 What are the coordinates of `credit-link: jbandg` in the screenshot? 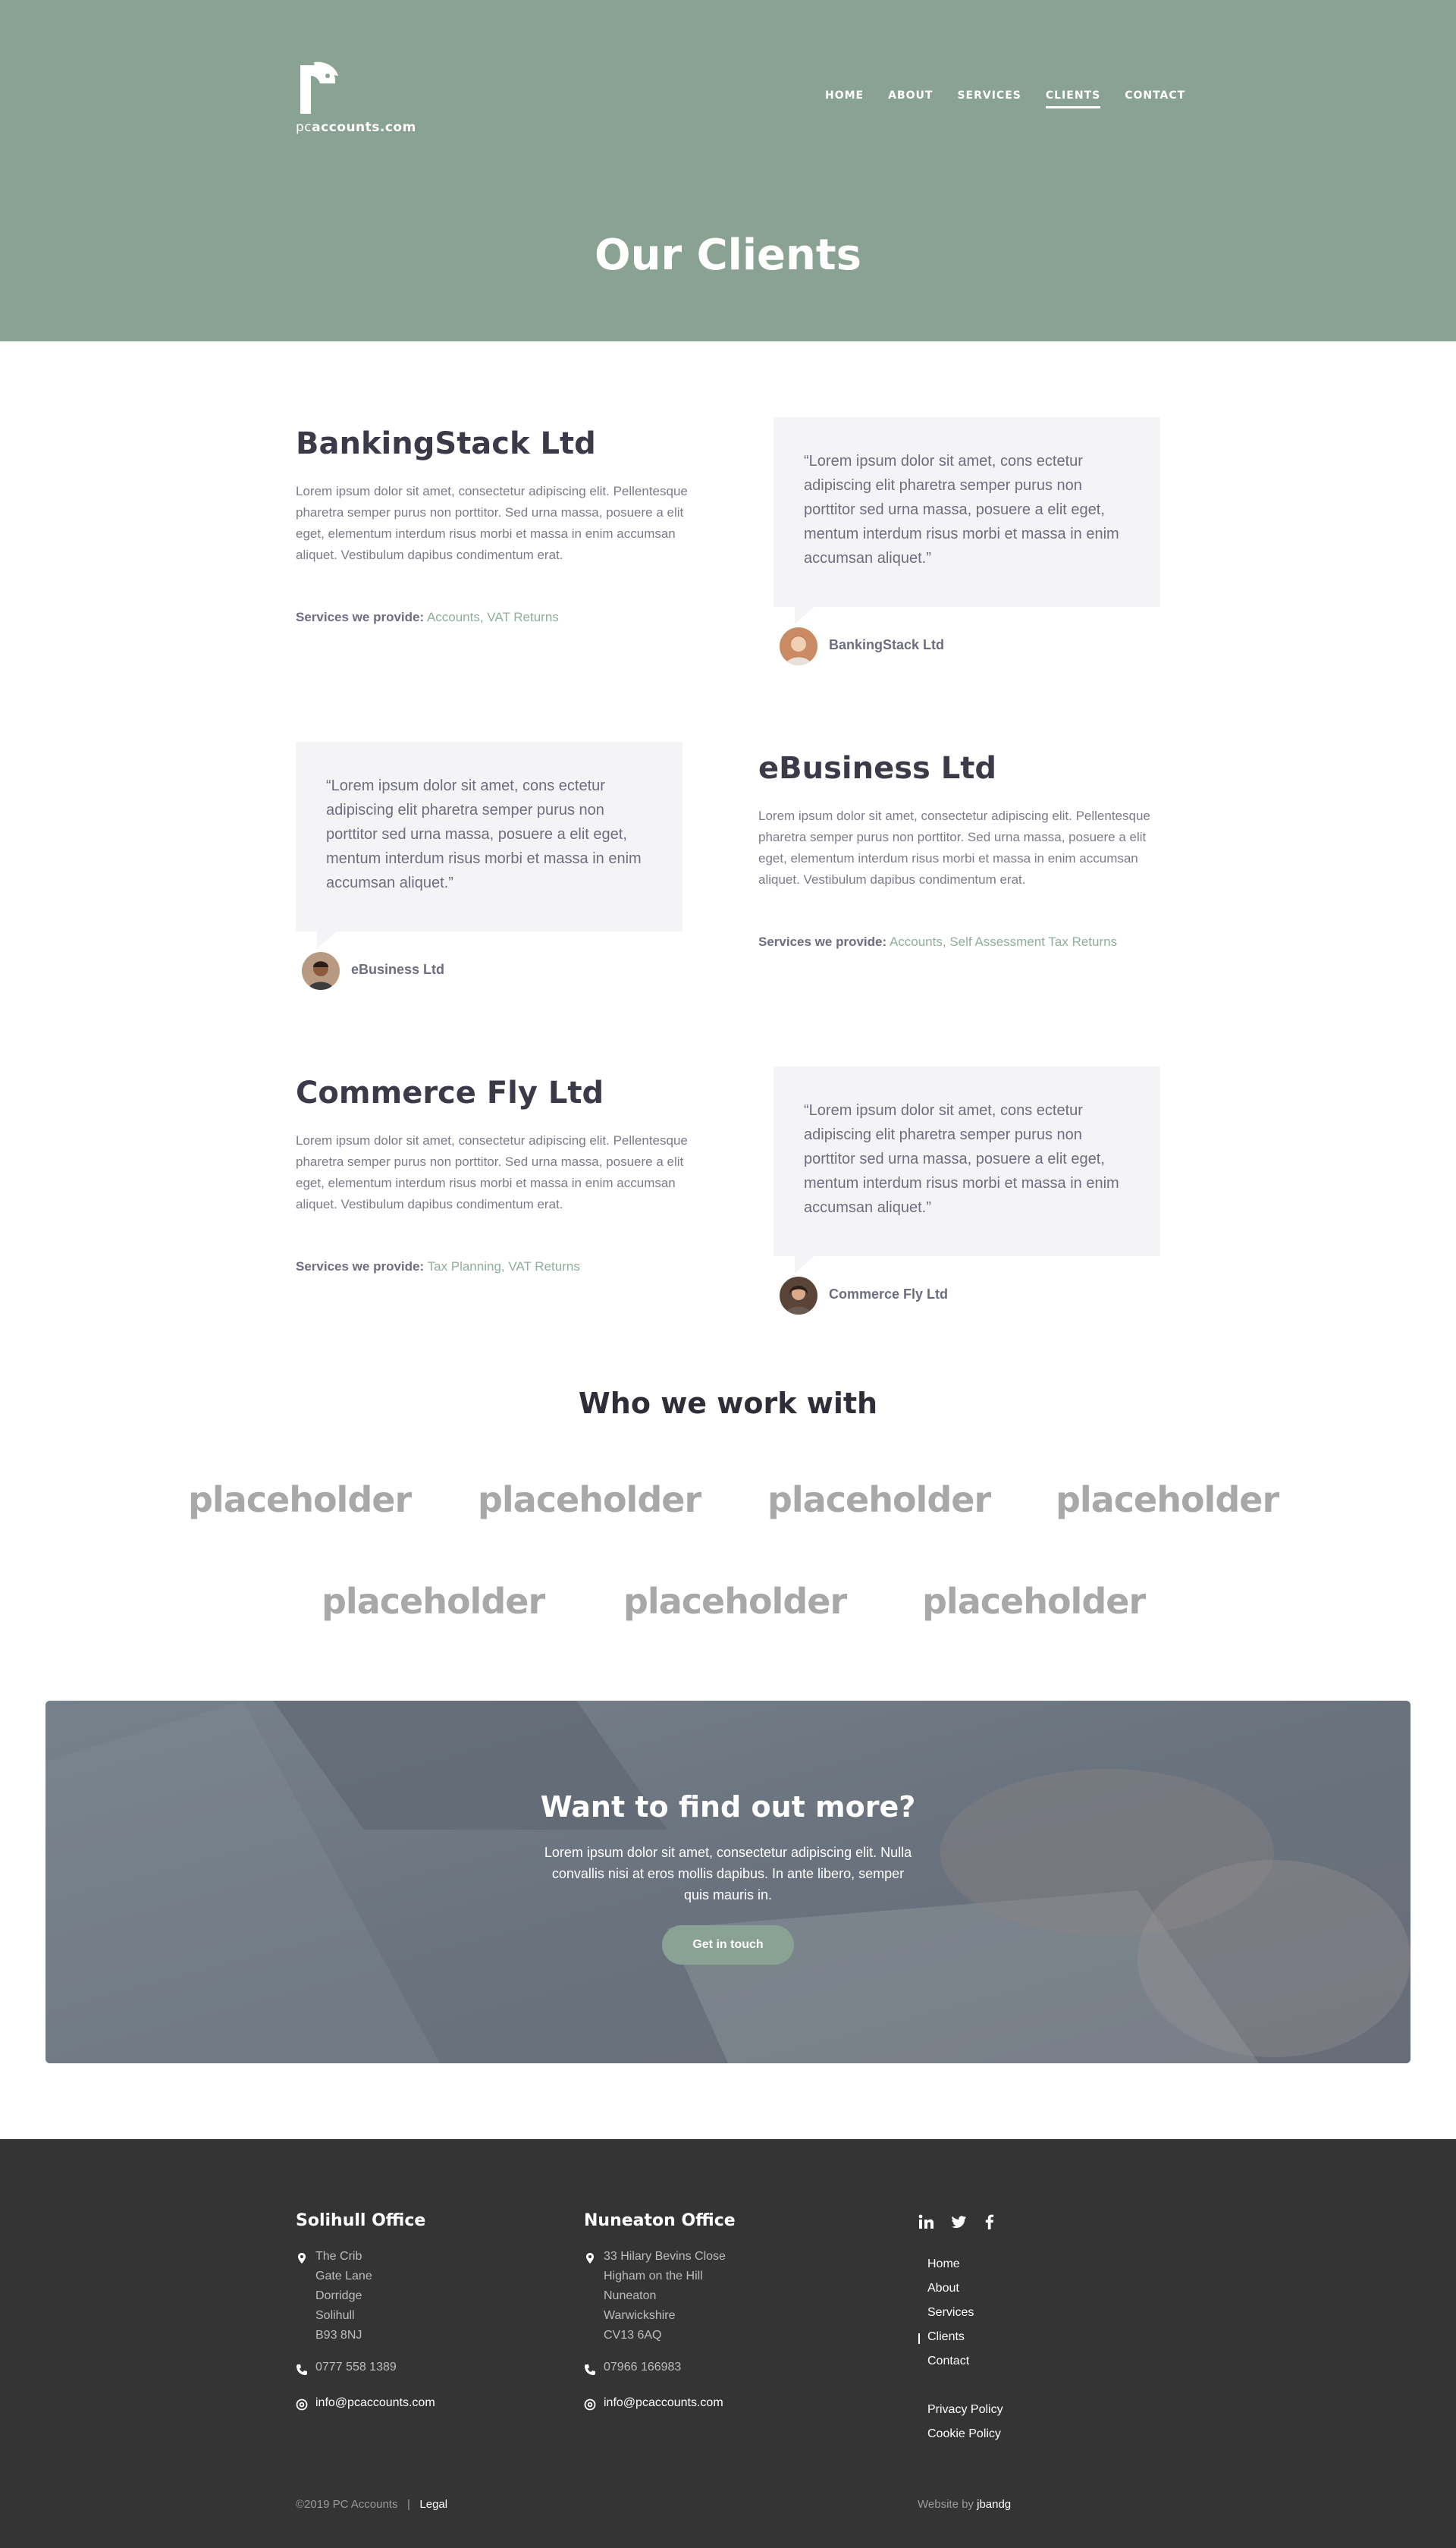 It's located at (994, 2504).